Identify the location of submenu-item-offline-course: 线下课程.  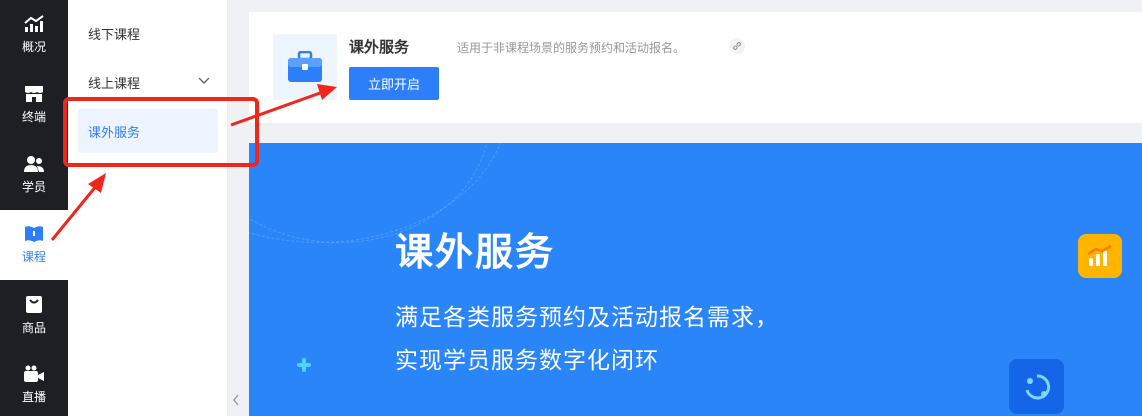
(148, 33).